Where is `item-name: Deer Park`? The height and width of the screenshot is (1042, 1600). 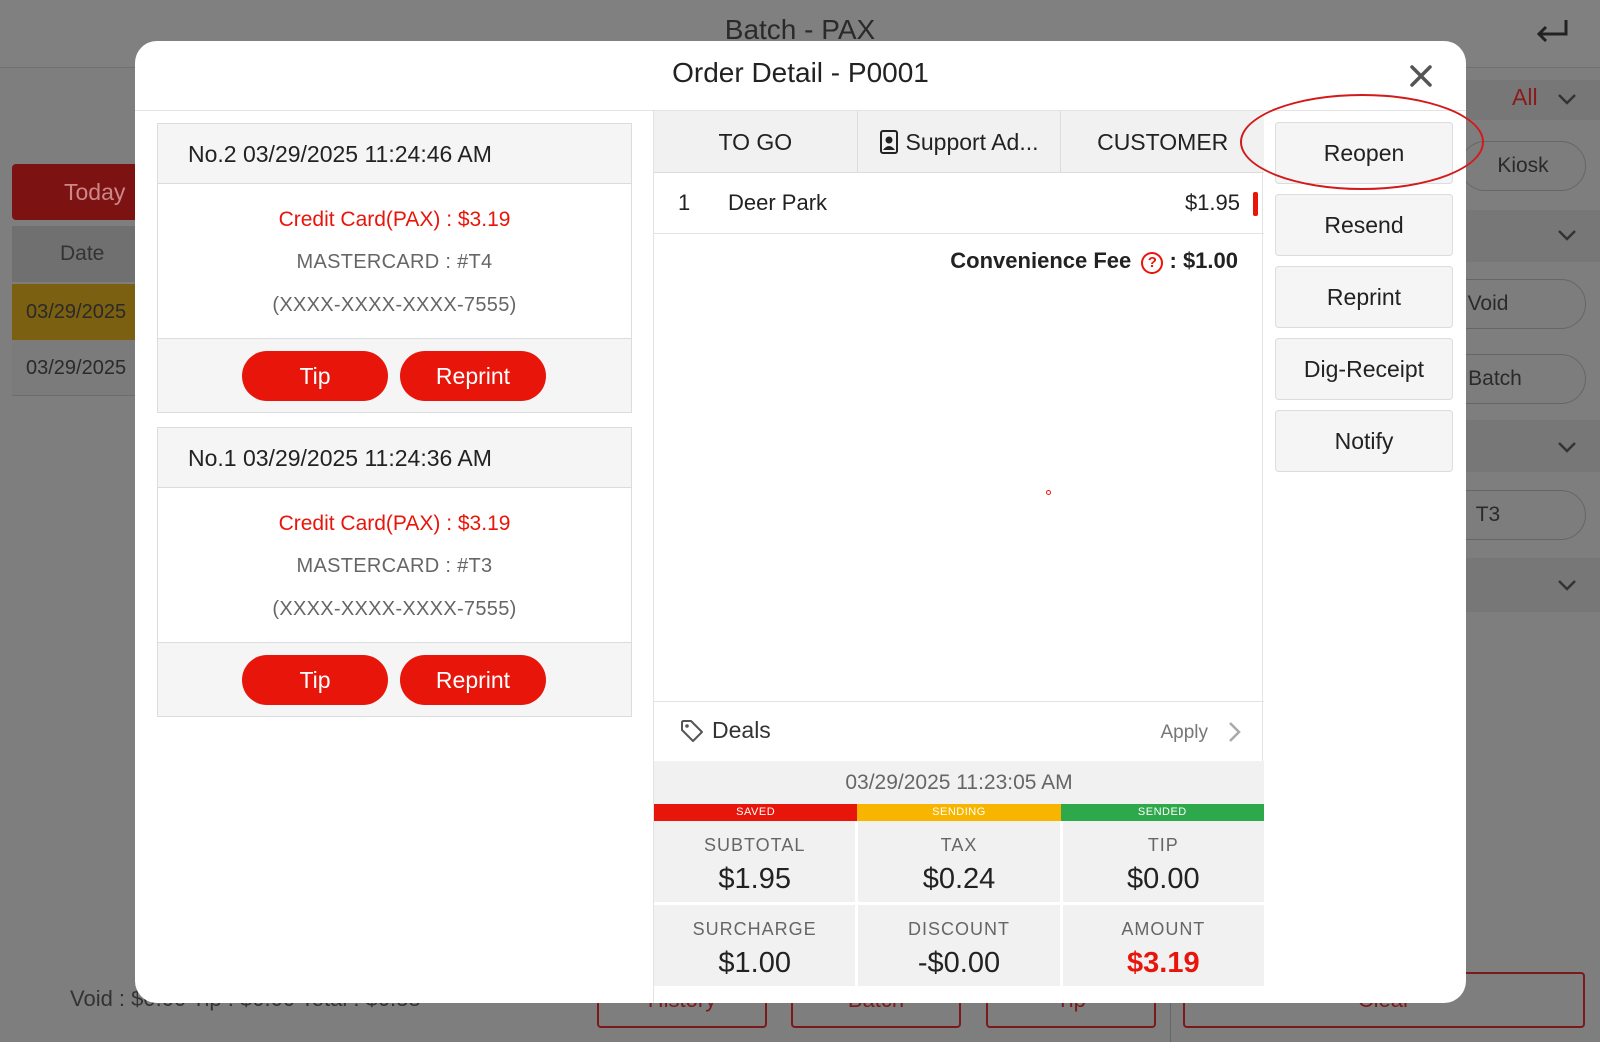 item-name: Deer Park is located at coordinates (778, 202).